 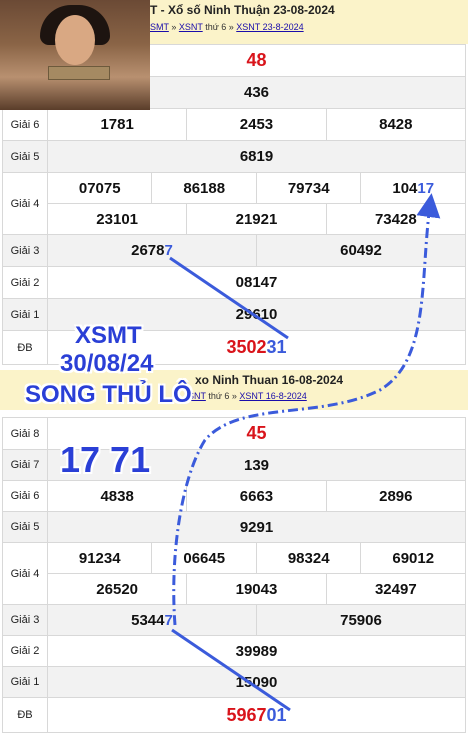 What do you see at coordinates (108, 394) in the screenshot?
I see `overlay-song-thu-lo: SONG THỦ LÔ` at bounding box center [108, 394].